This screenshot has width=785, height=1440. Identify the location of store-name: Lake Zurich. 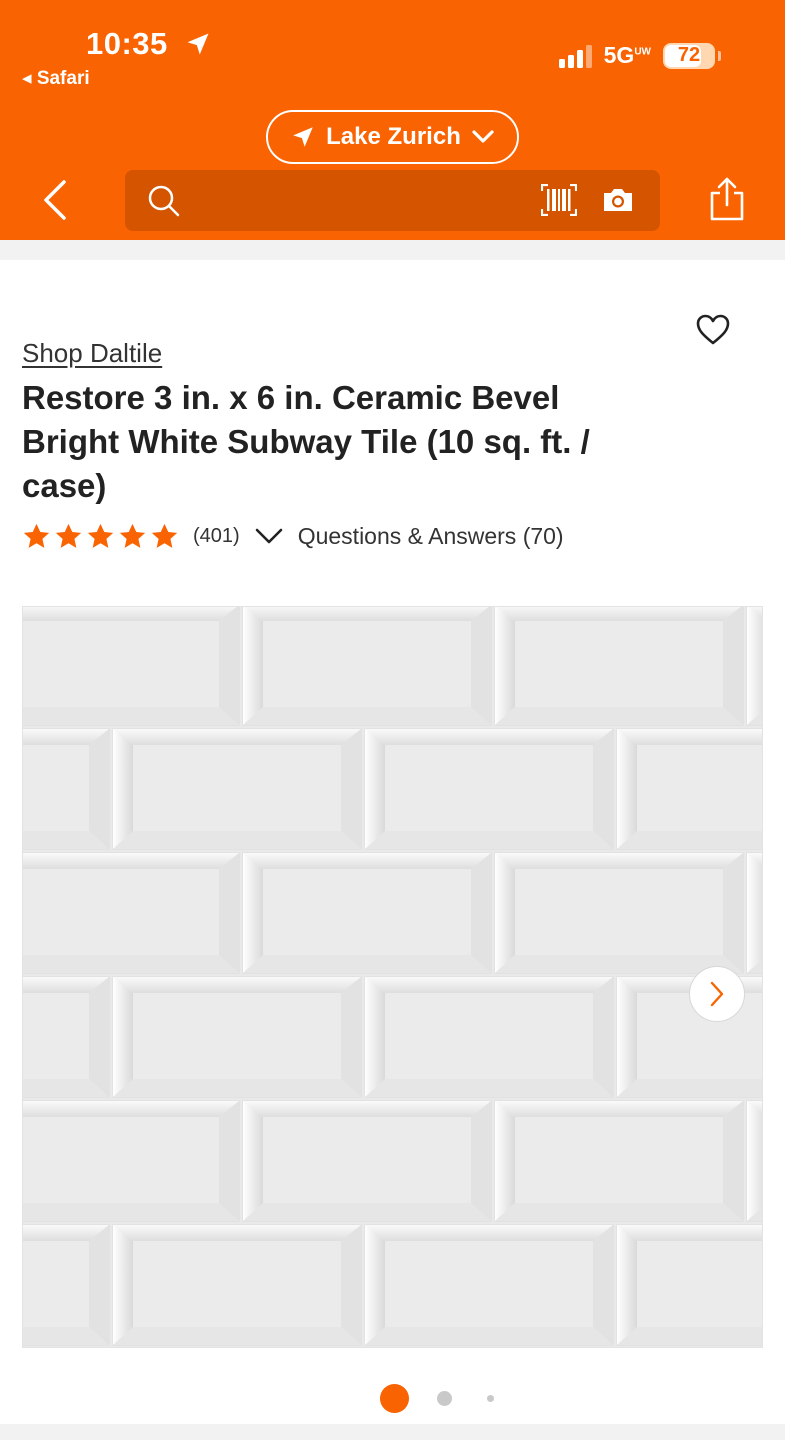
(393, 136).